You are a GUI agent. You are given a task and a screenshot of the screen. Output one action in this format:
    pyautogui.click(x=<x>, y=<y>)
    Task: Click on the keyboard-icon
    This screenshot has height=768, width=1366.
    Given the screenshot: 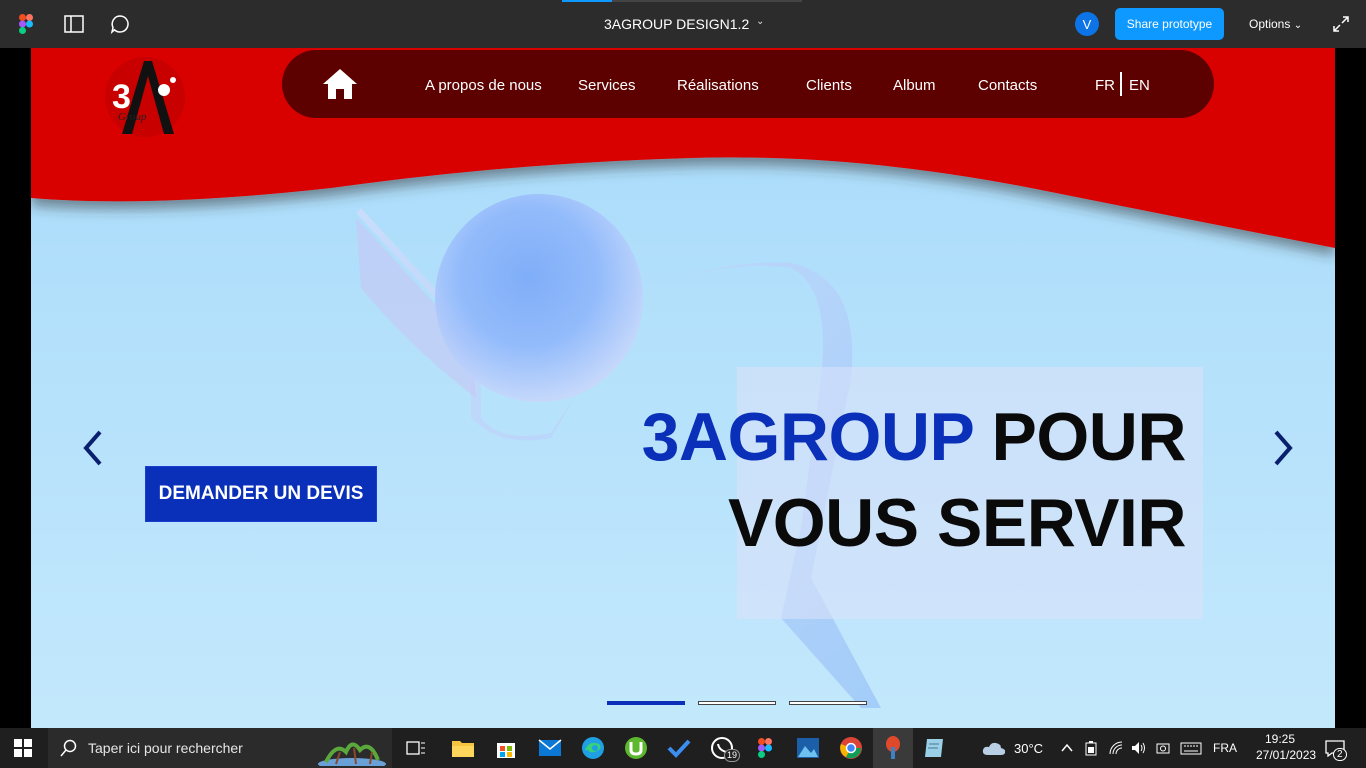 What is the action you would take?
    pyautogui.click(x=1191, y=748)
    